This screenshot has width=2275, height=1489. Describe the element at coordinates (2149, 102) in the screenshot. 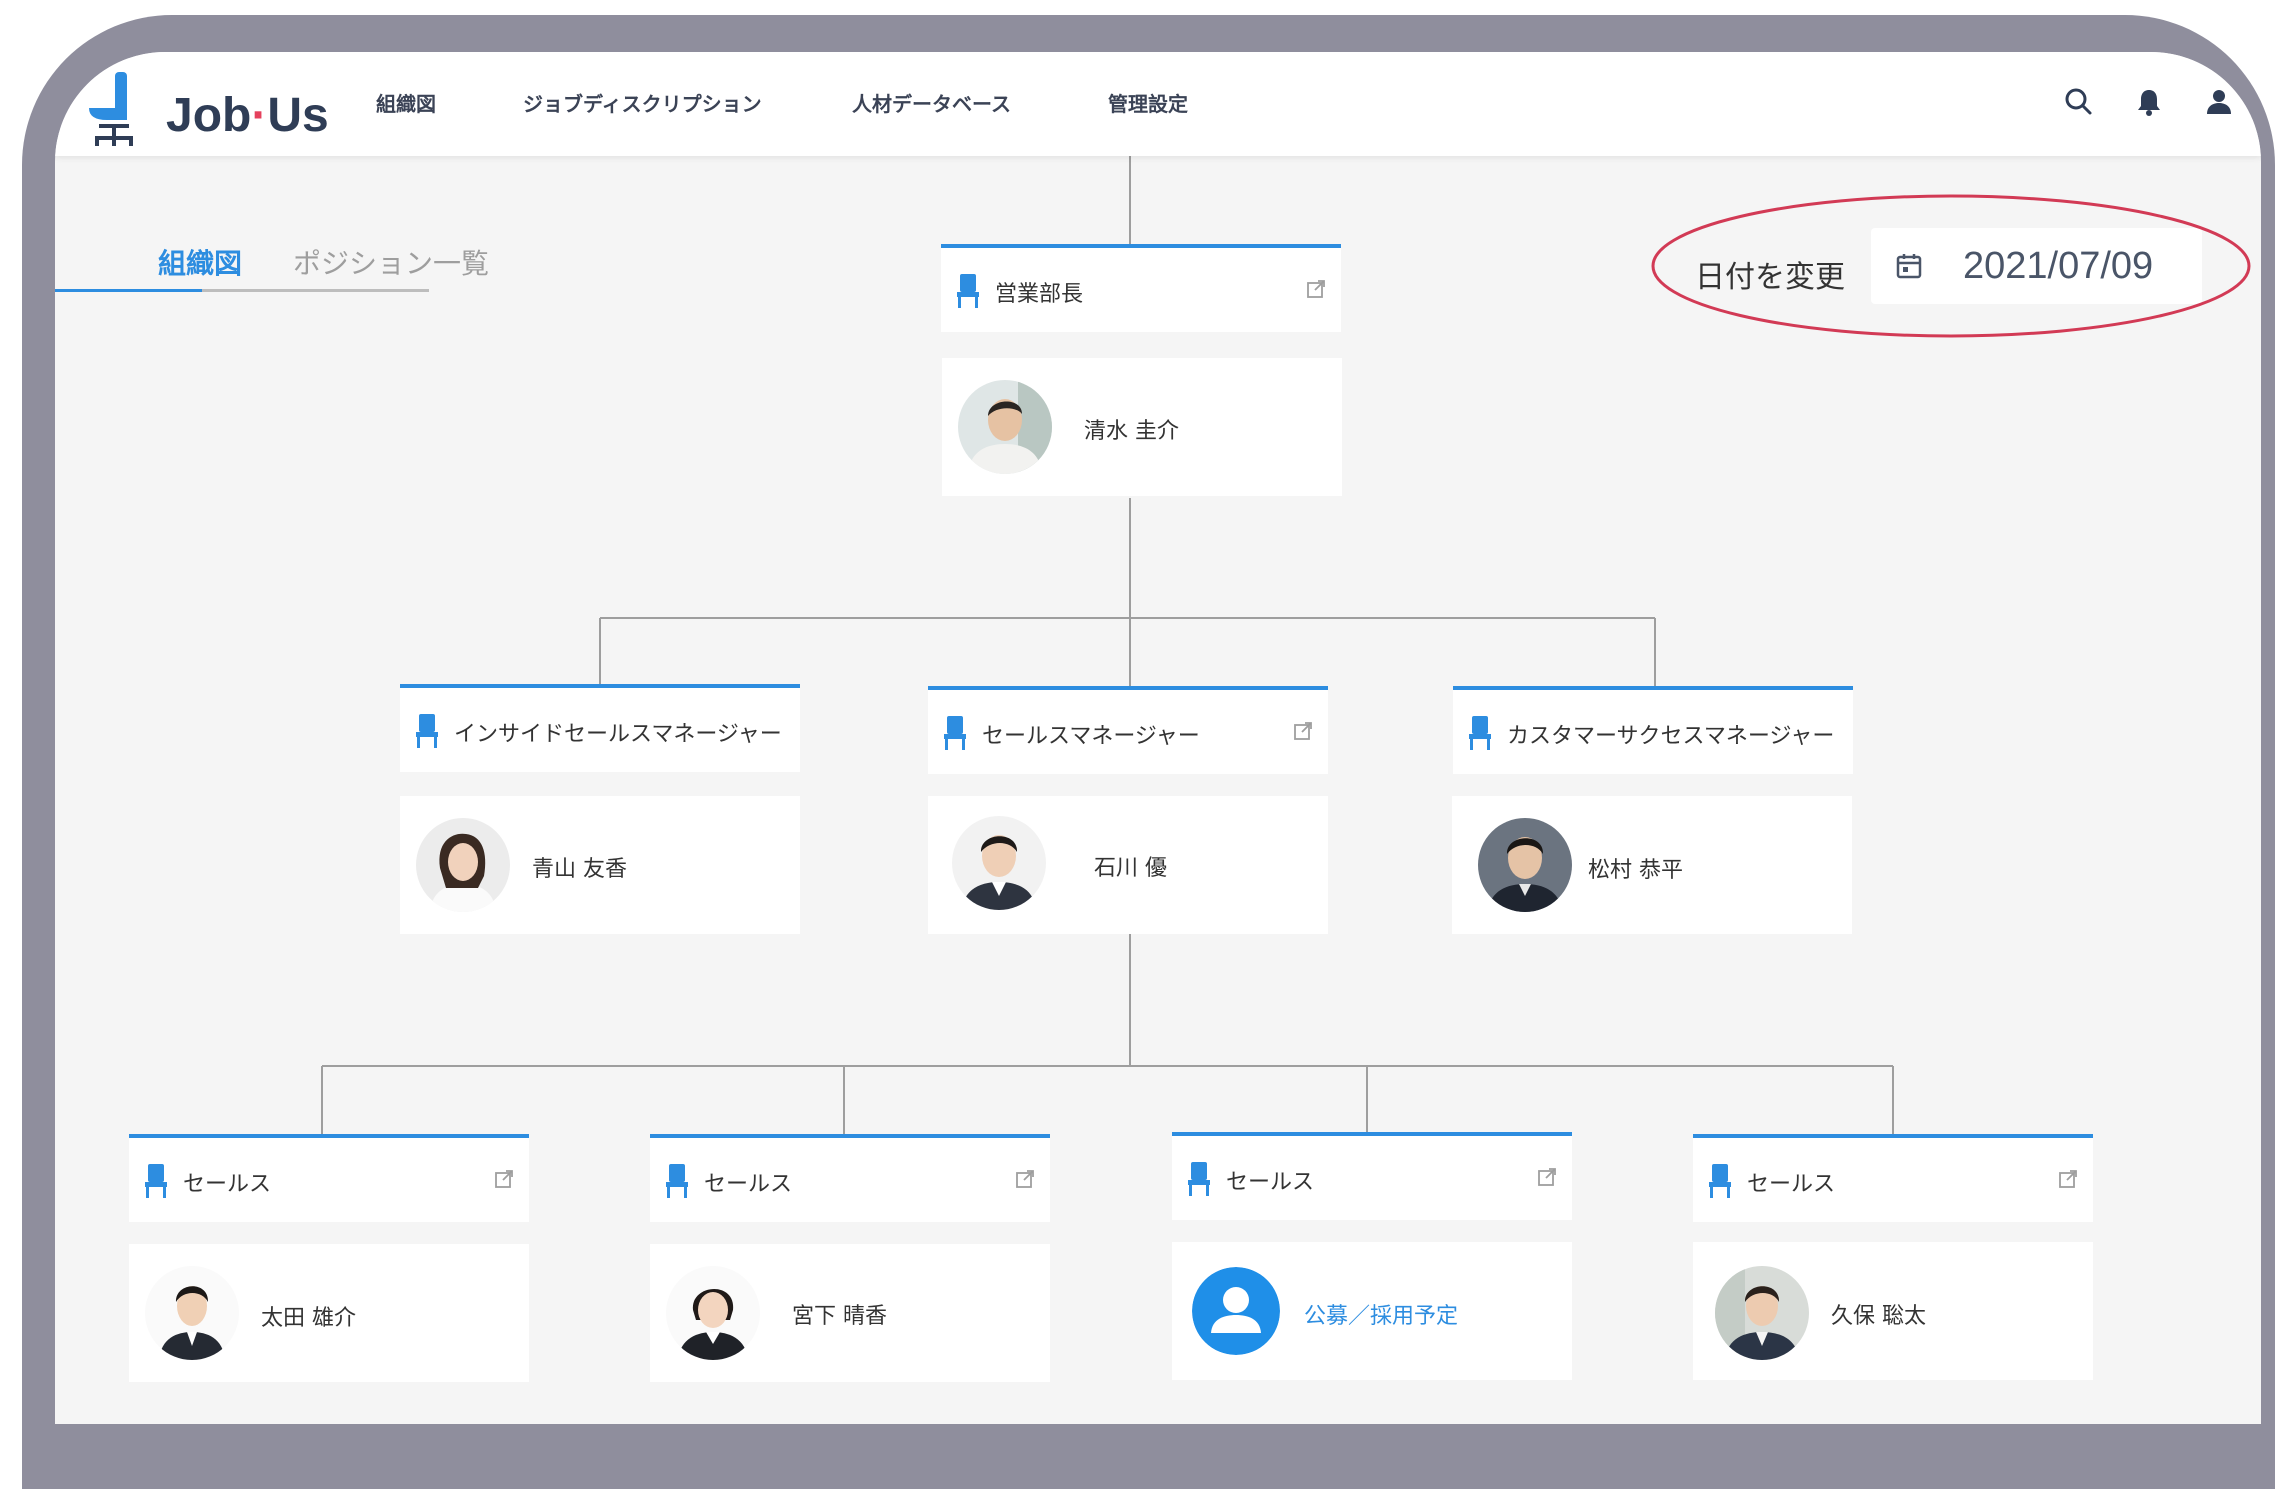

I see `bell-icon` at that location.